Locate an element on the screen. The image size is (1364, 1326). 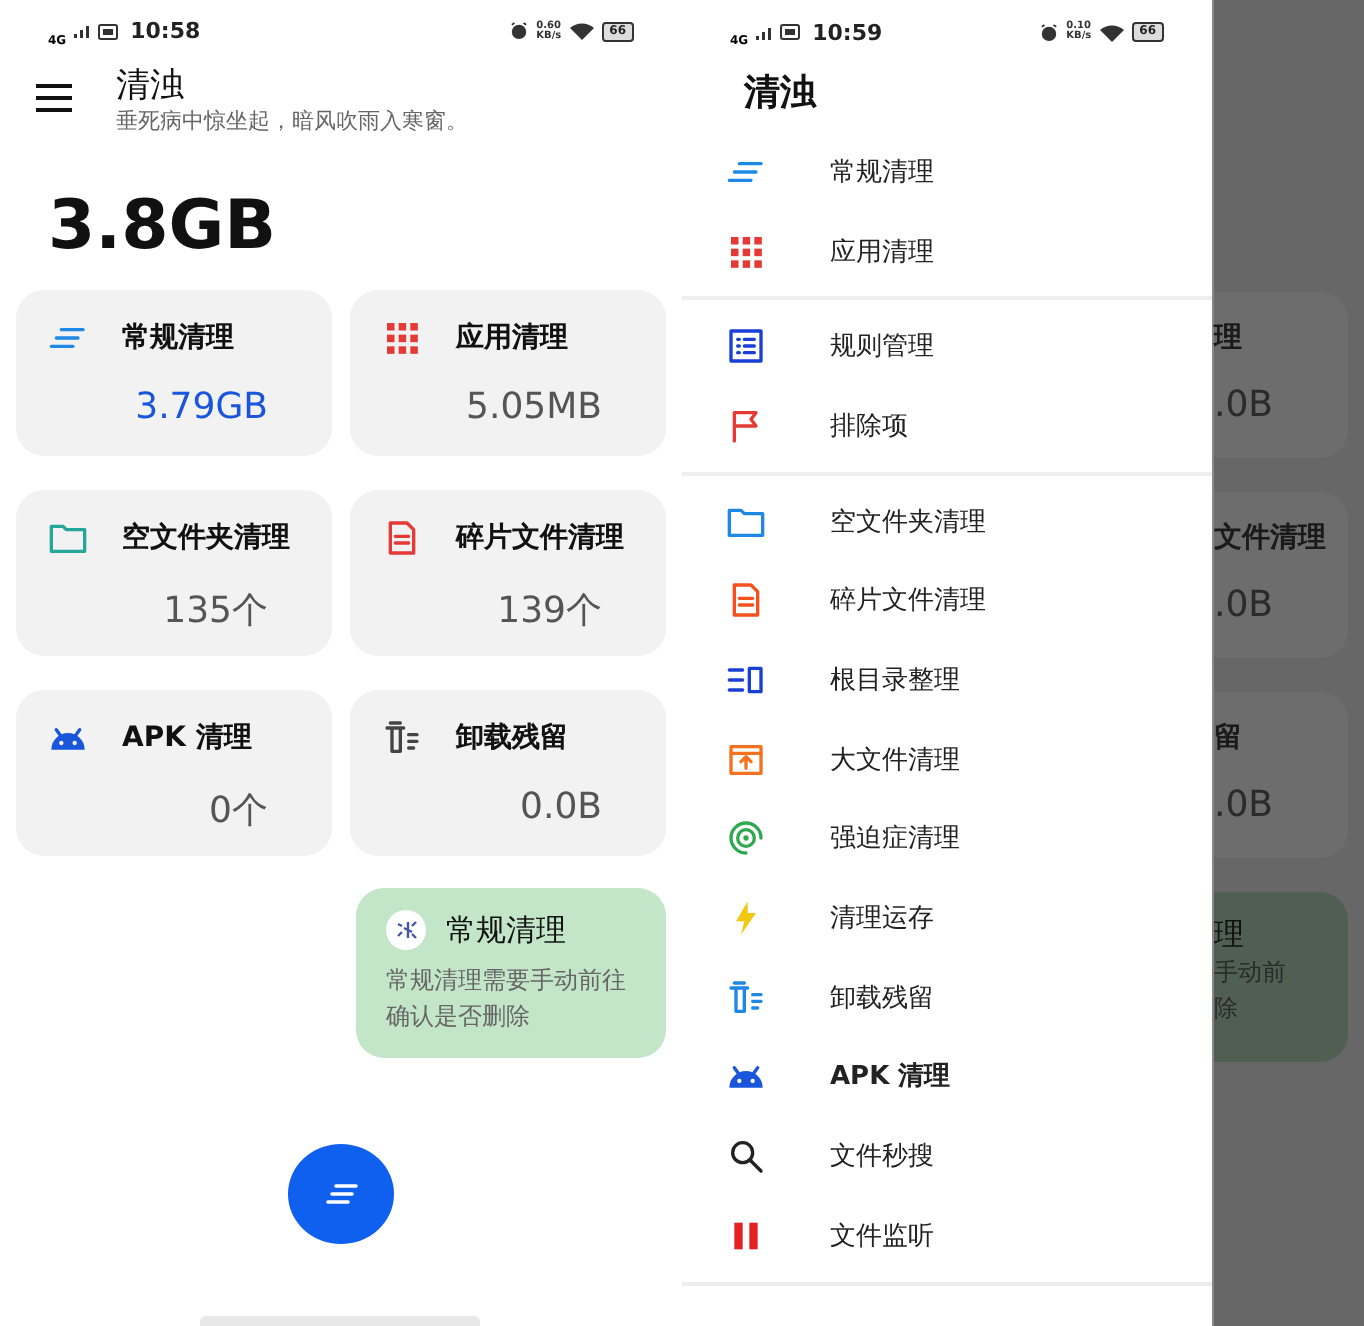
status-time: 10:59 is located at coordinates (847, 32).